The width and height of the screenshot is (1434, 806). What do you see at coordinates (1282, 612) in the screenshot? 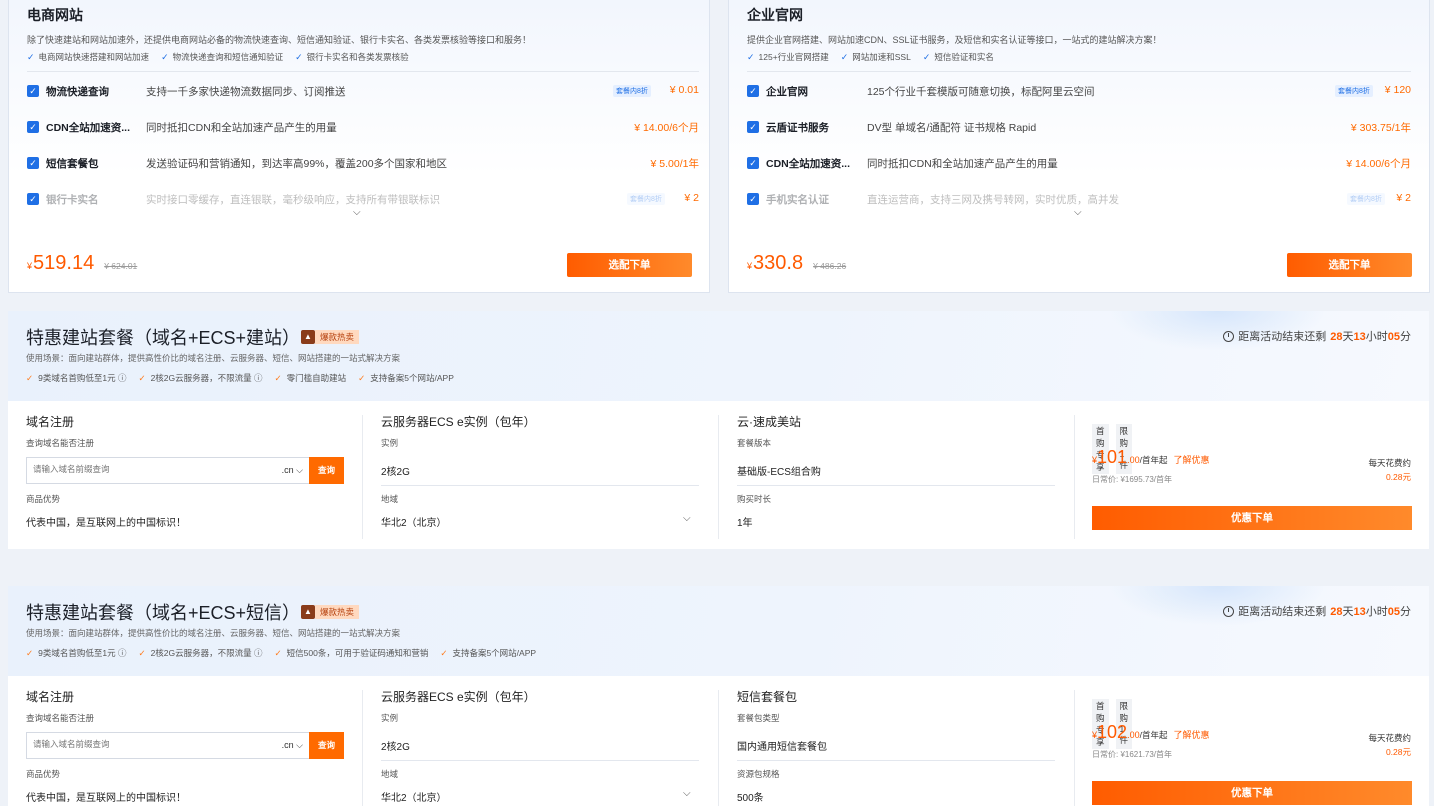
I see `countdown-prefix: 距离活动结束还剩` at bounding box center [1282, 612].